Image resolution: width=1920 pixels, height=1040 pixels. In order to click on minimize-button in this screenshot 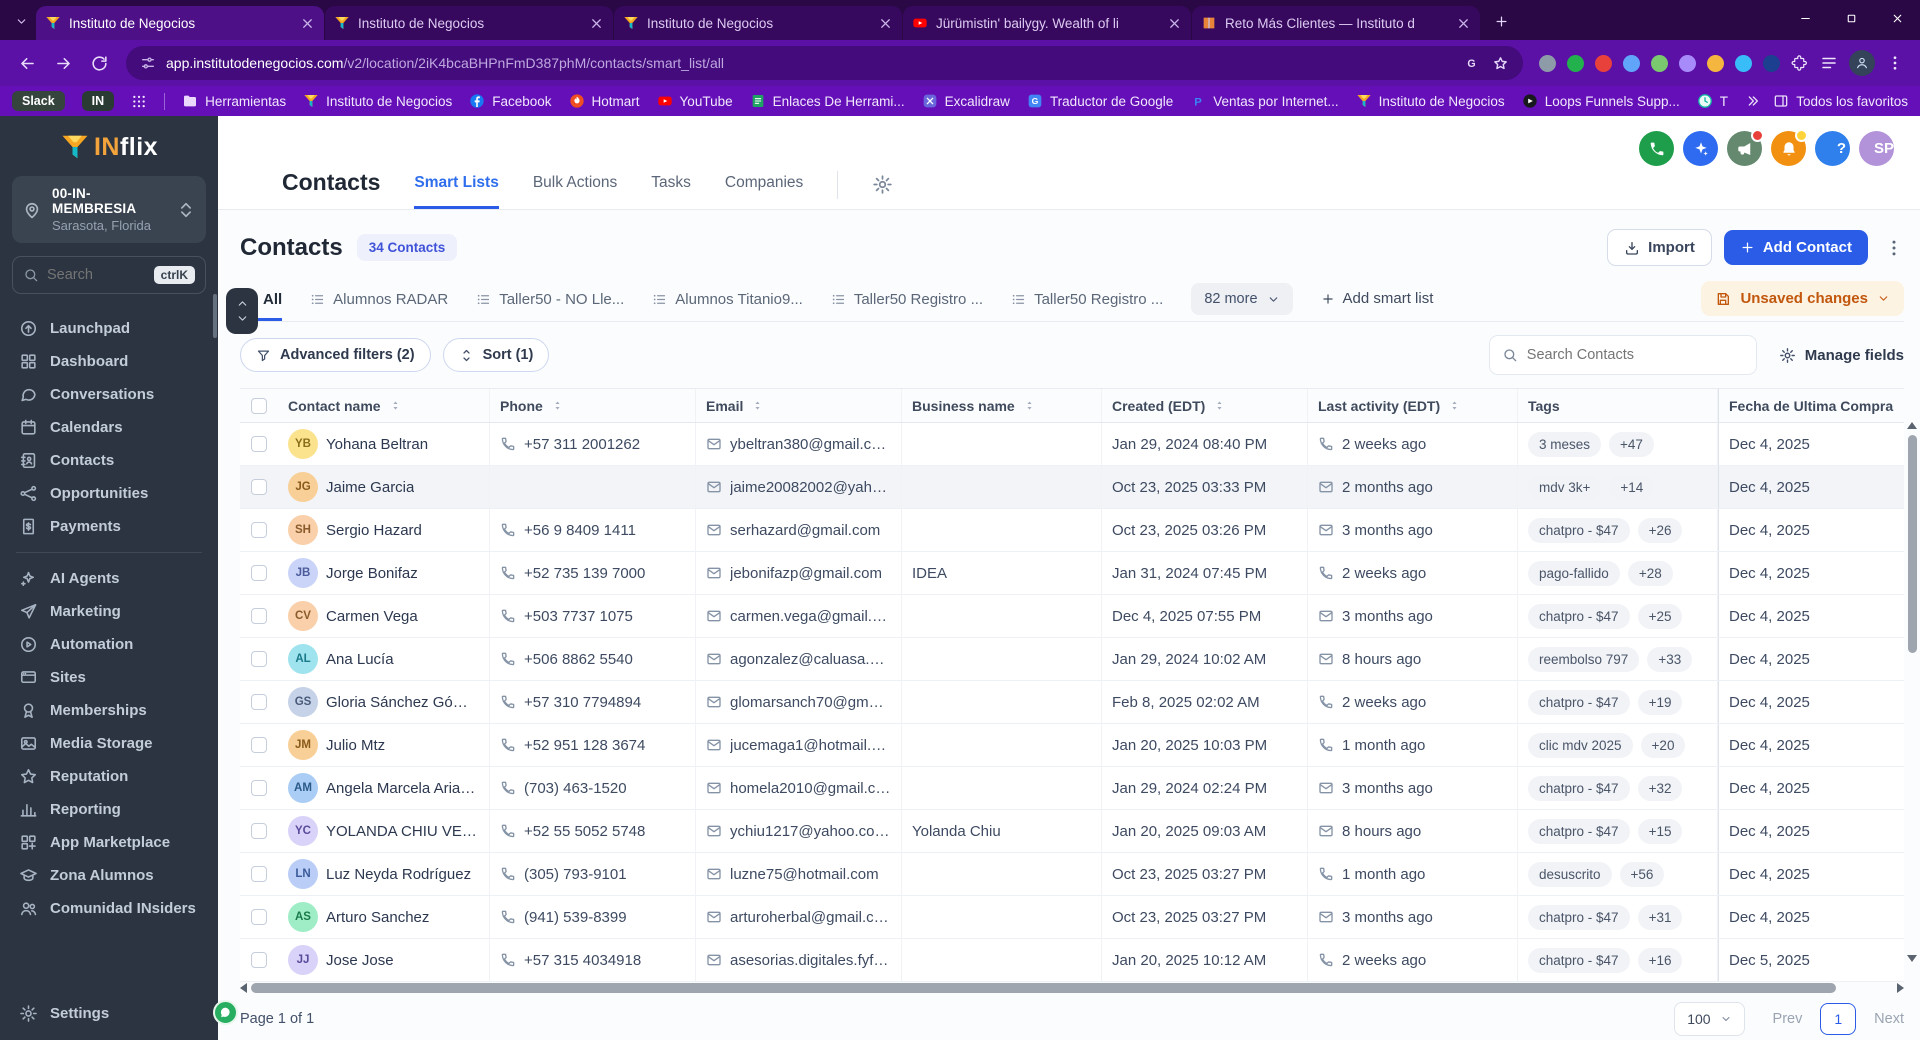, I will do `click(1805, 18)`.